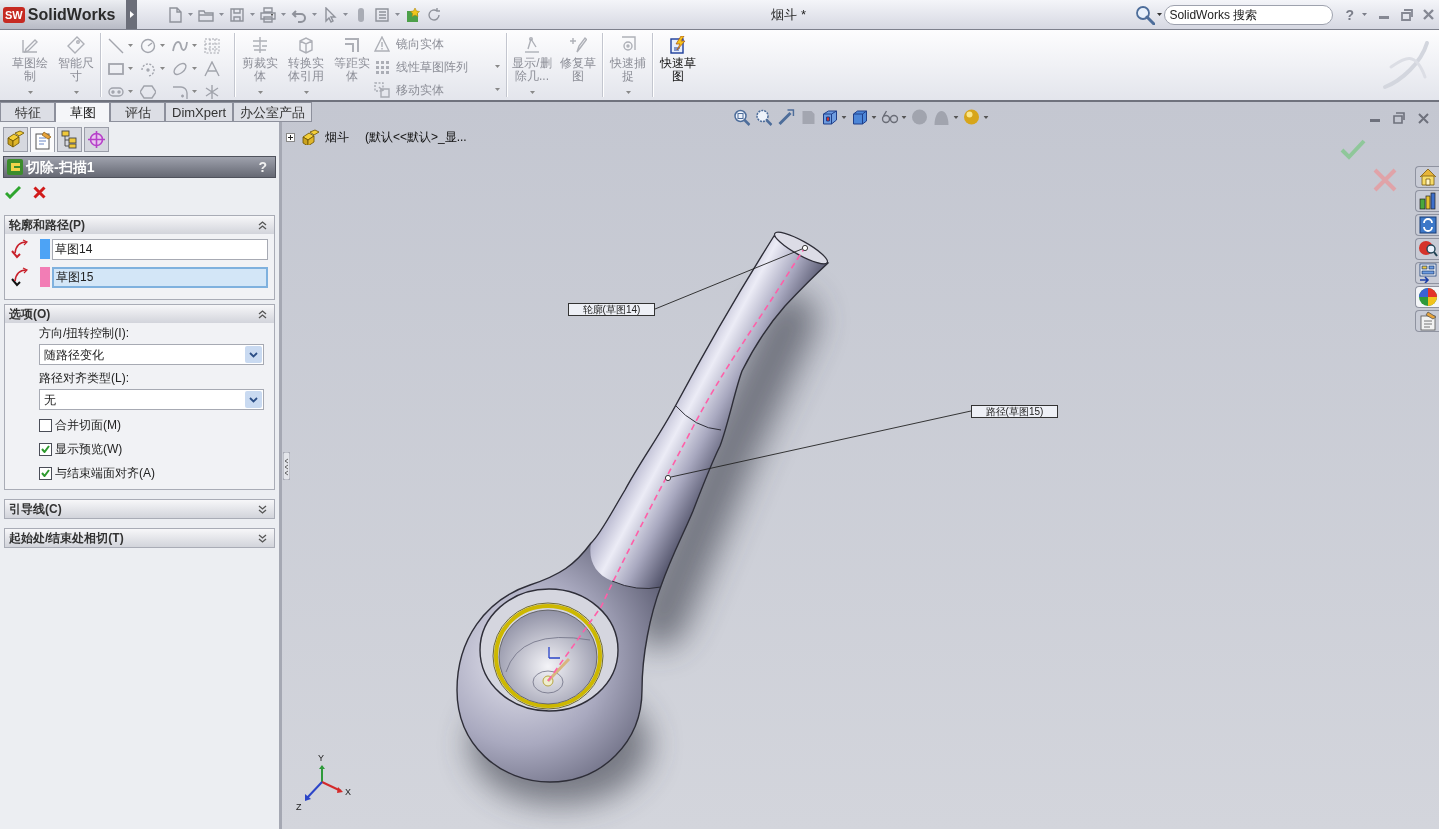  I want to click on section-header: 轮廓和路径(P), so click(139, 225).